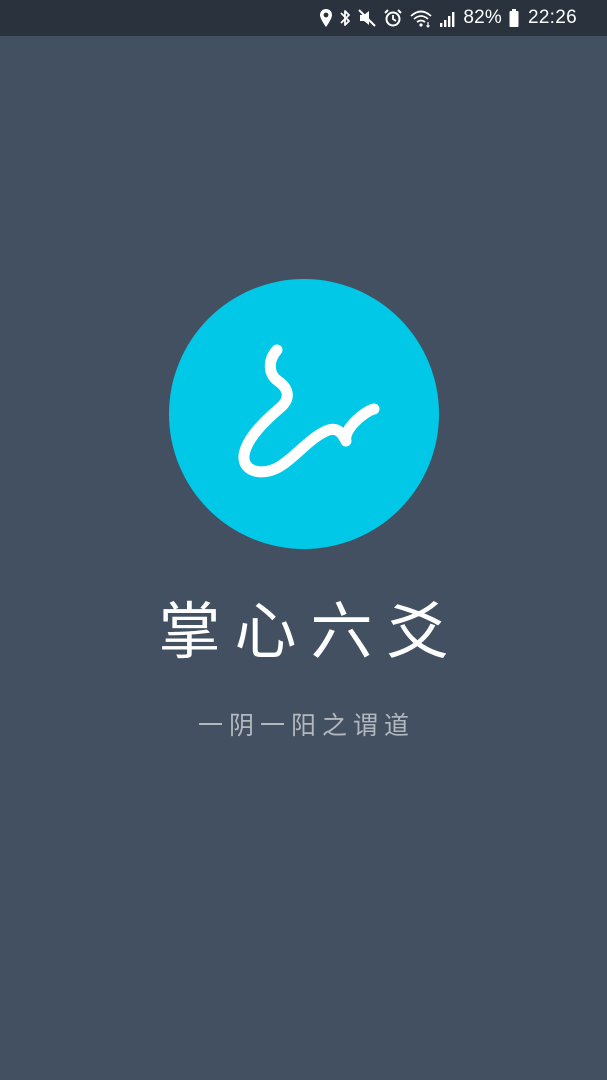 Image resolution: width=607 pixels, height=1080 pixels. Describe the element at coordinates (306, 725) in the screenshot. I see `app-slogan: 一阴一阳之谓道` at that location.